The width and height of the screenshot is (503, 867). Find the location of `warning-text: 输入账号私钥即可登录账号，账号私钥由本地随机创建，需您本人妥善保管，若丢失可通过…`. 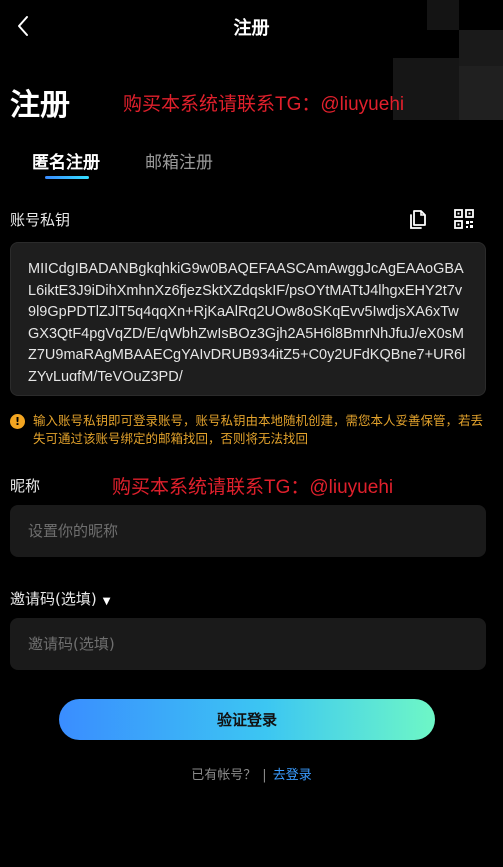

warning-text: 输入账号私钥即可登录账号，账号私钥由本地随机创建，需您本人妥善保管，若丢失可通过… is located at coordinates (258, 429).